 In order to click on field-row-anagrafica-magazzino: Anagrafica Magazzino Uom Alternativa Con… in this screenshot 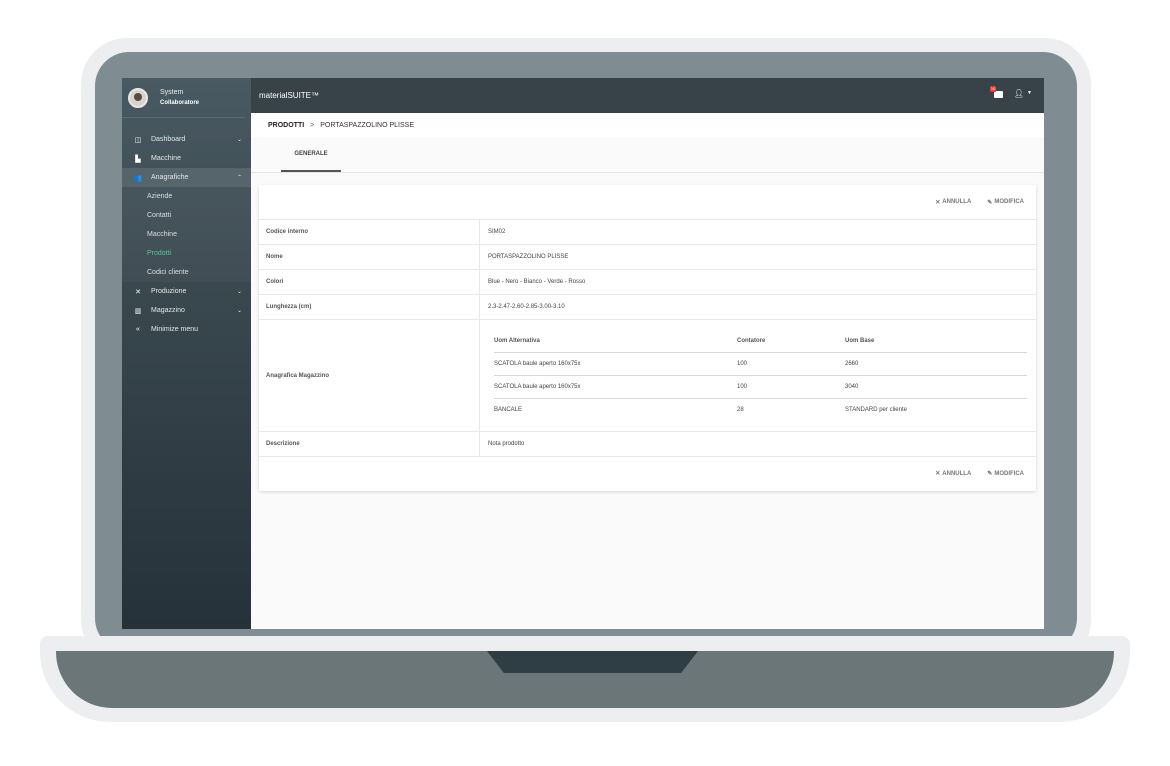, I will do `click(647, 375)`.